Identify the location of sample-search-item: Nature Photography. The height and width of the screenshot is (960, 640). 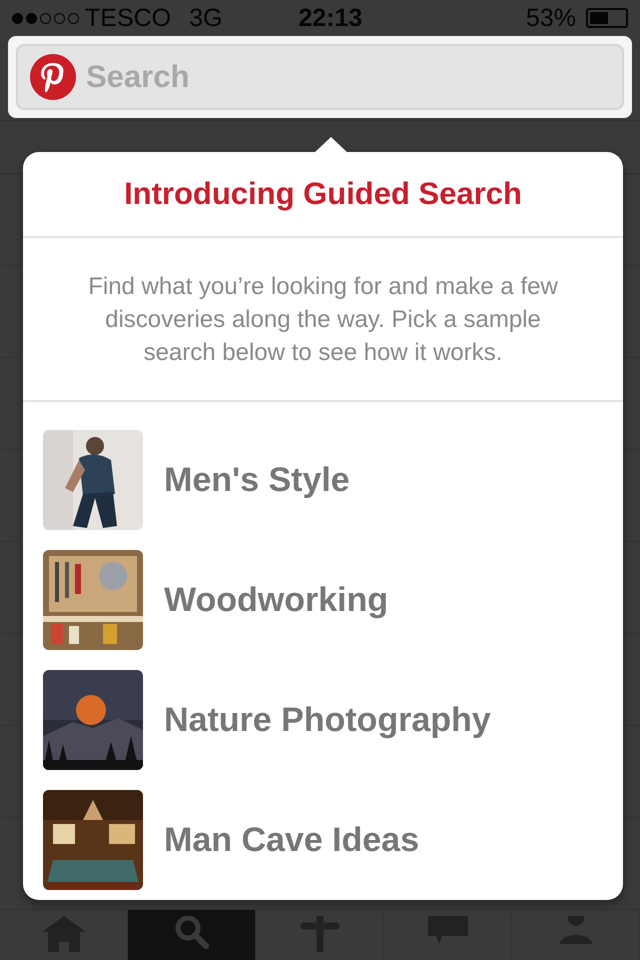
(323, 720).